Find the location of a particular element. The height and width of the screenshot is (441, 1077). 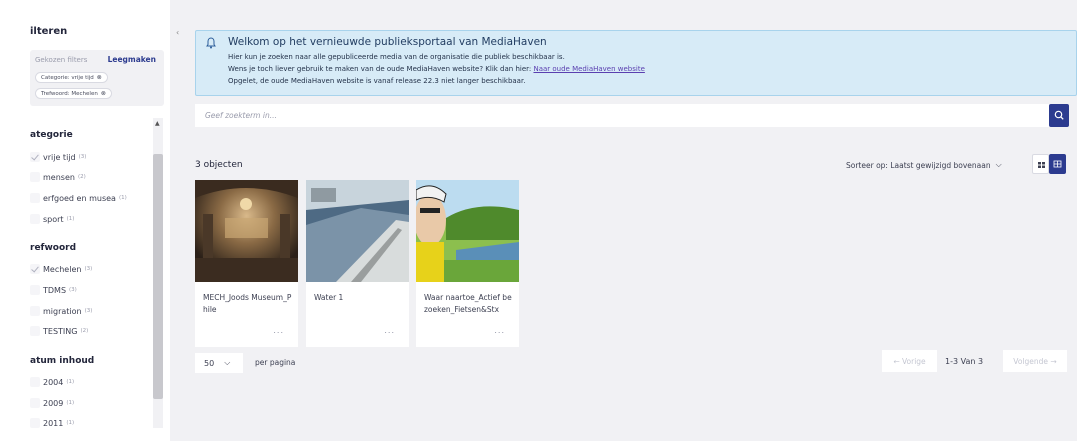

collapse-sidebar-icon: ‹ is located at coordinates (177, 32).